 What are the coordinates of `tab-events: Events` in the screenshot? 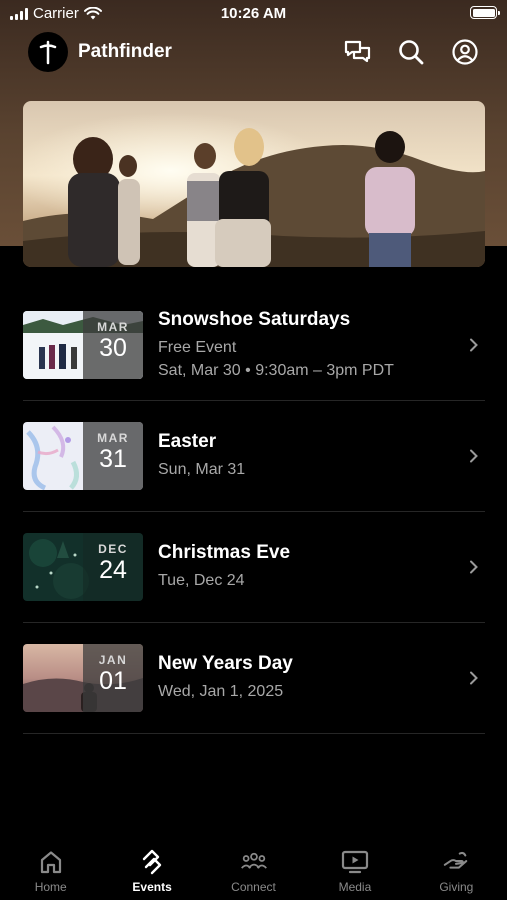 It's located at (151, 869).